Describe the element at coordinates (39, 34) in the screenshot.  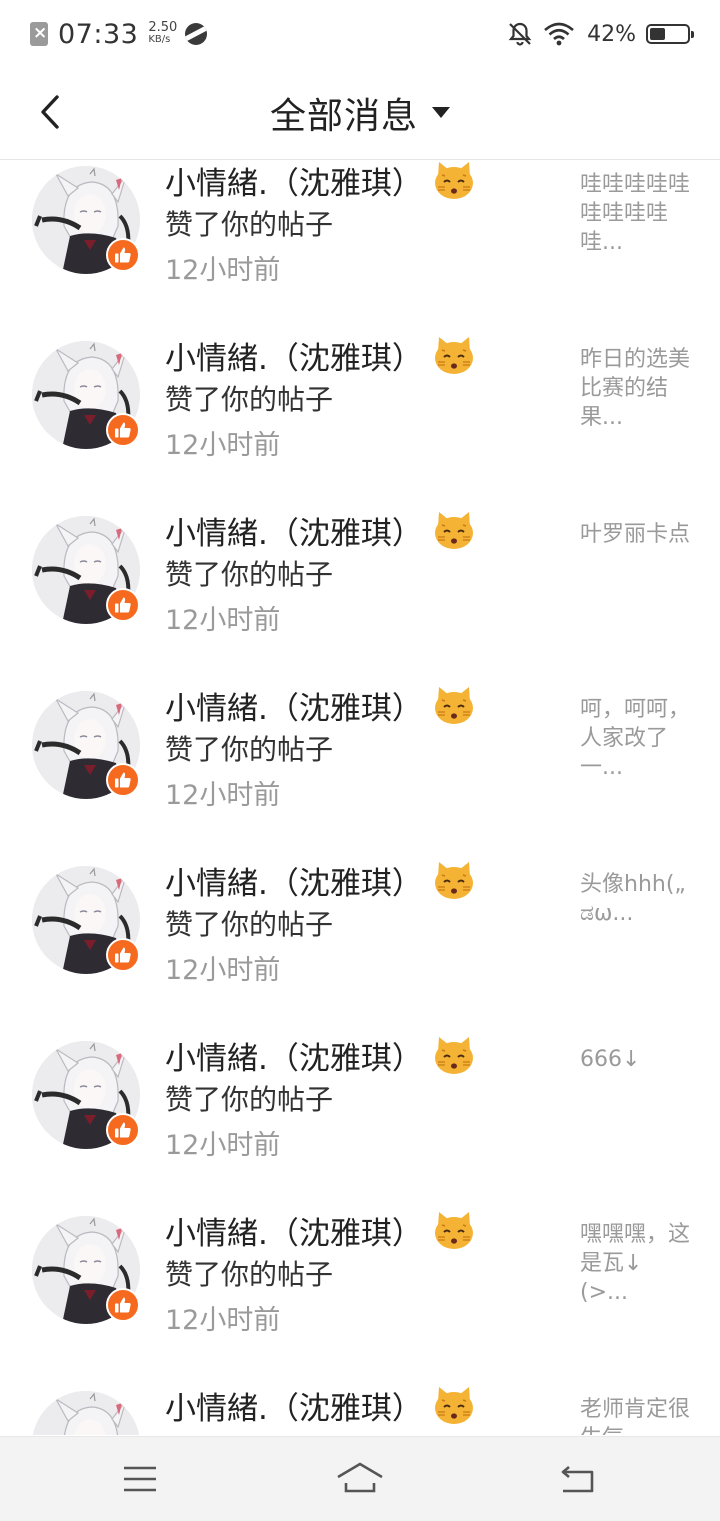
I see `sim-error-icon` at that location.